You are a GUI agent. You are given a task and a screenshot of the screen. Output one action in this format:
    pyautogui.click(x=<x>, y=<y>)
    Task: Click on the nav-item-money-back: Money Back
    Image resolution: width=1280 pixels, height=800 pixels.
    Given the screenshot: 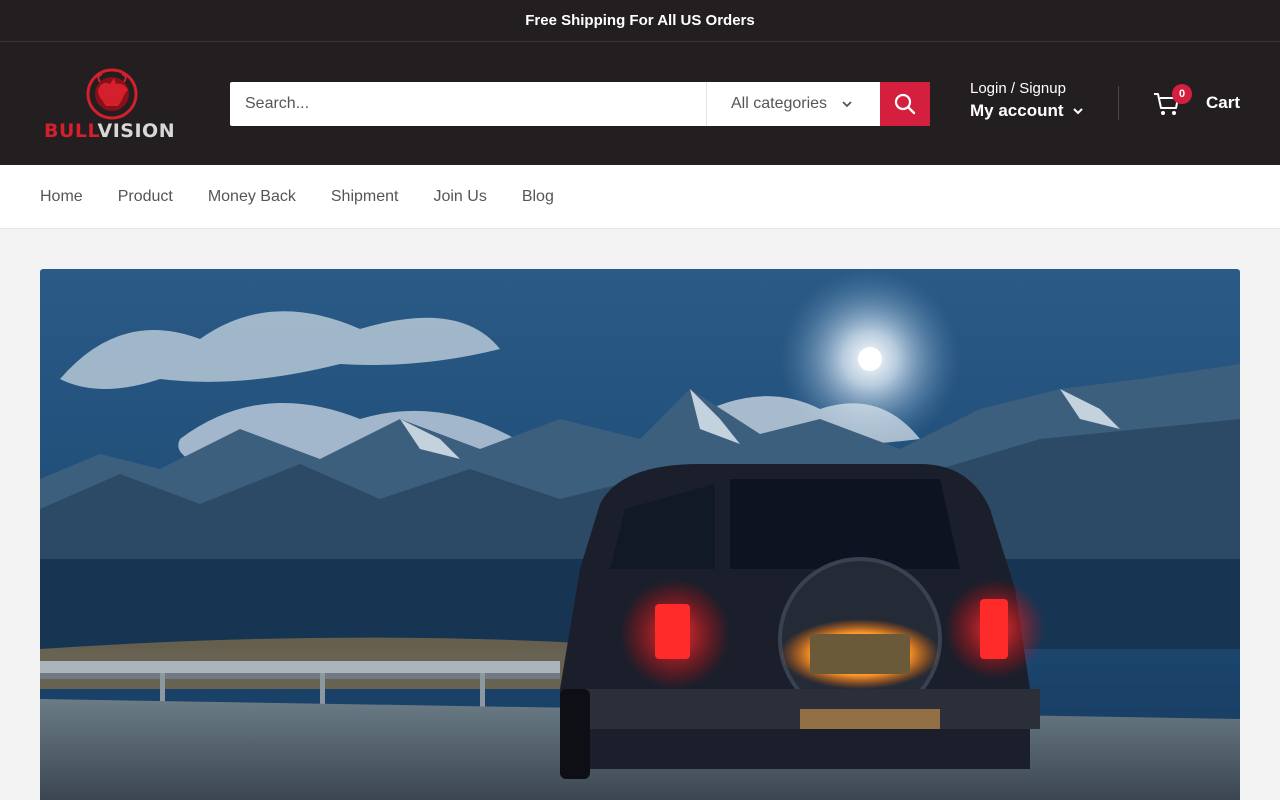 What is the action you would take?
    pyautogui.click(x=252, y=197)
    